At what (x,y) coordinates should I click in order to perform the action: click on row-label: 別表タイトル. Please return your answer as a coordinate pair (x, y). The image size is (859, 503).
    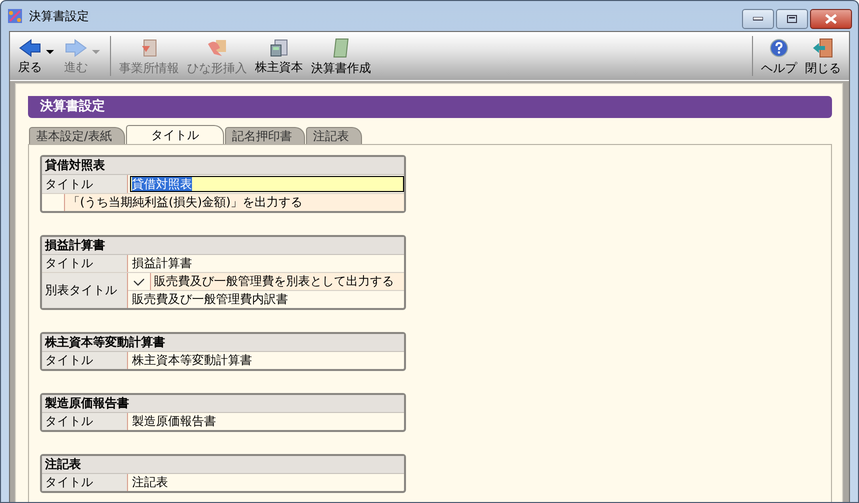
    Looking at the image, I should click on (85, 290).